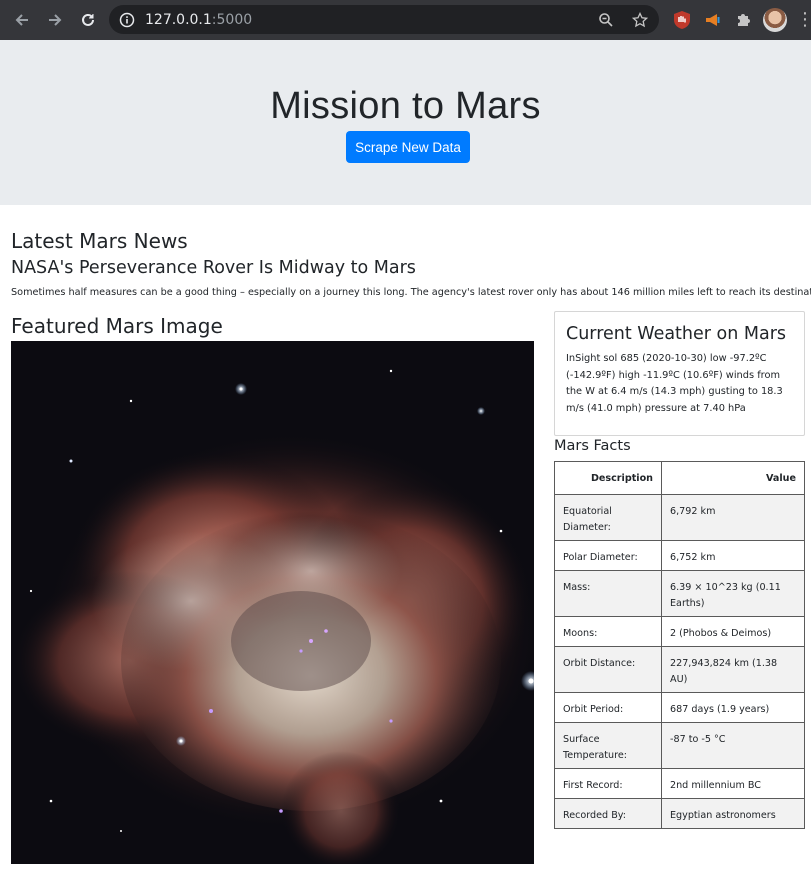 The height and width of the screenshot is (874, 811). I want to click on fact-value: 2nd millennium BC, so click(733, 783).